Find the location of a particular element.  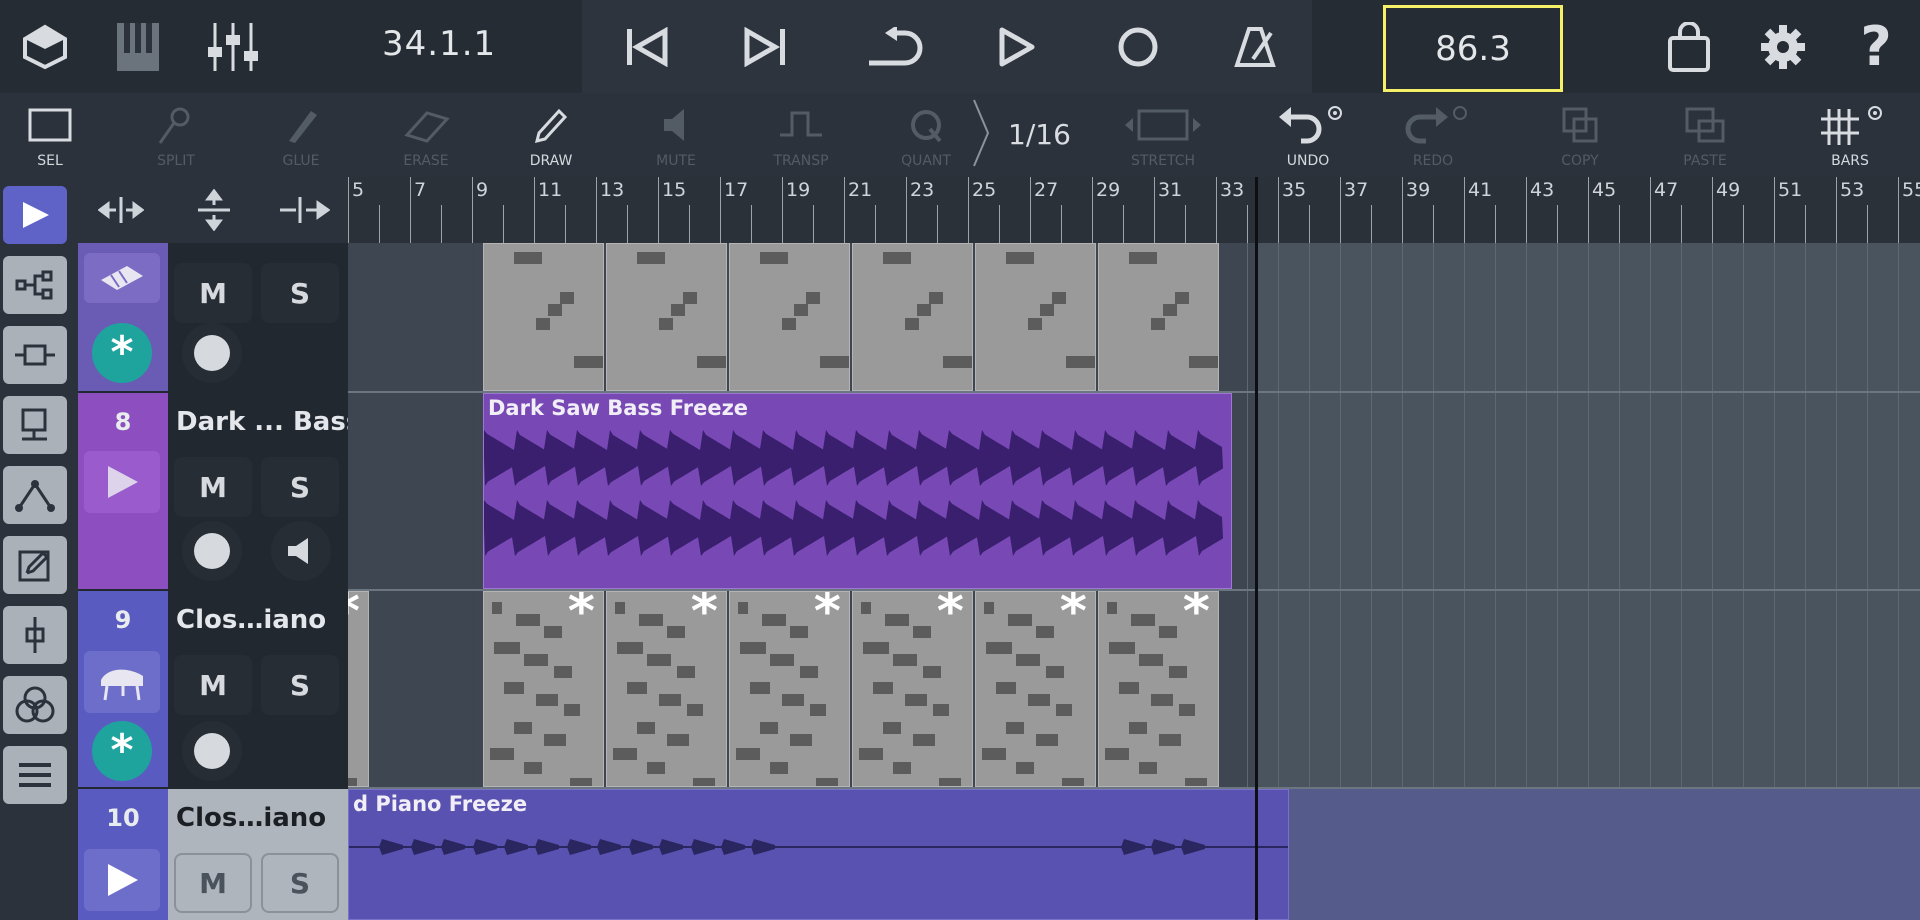

tool-bars: BARS is located at coordinates (1850, 135).